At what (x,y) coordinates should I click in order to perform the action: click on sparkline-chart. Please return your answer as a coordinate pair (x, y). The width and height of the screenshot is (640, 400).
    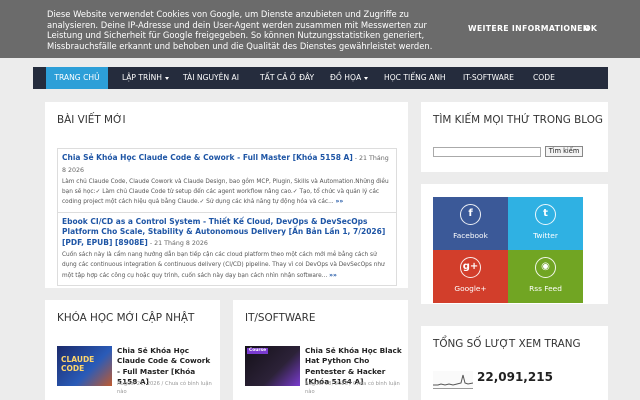
    Looking at the image, I should click on (453, 380).